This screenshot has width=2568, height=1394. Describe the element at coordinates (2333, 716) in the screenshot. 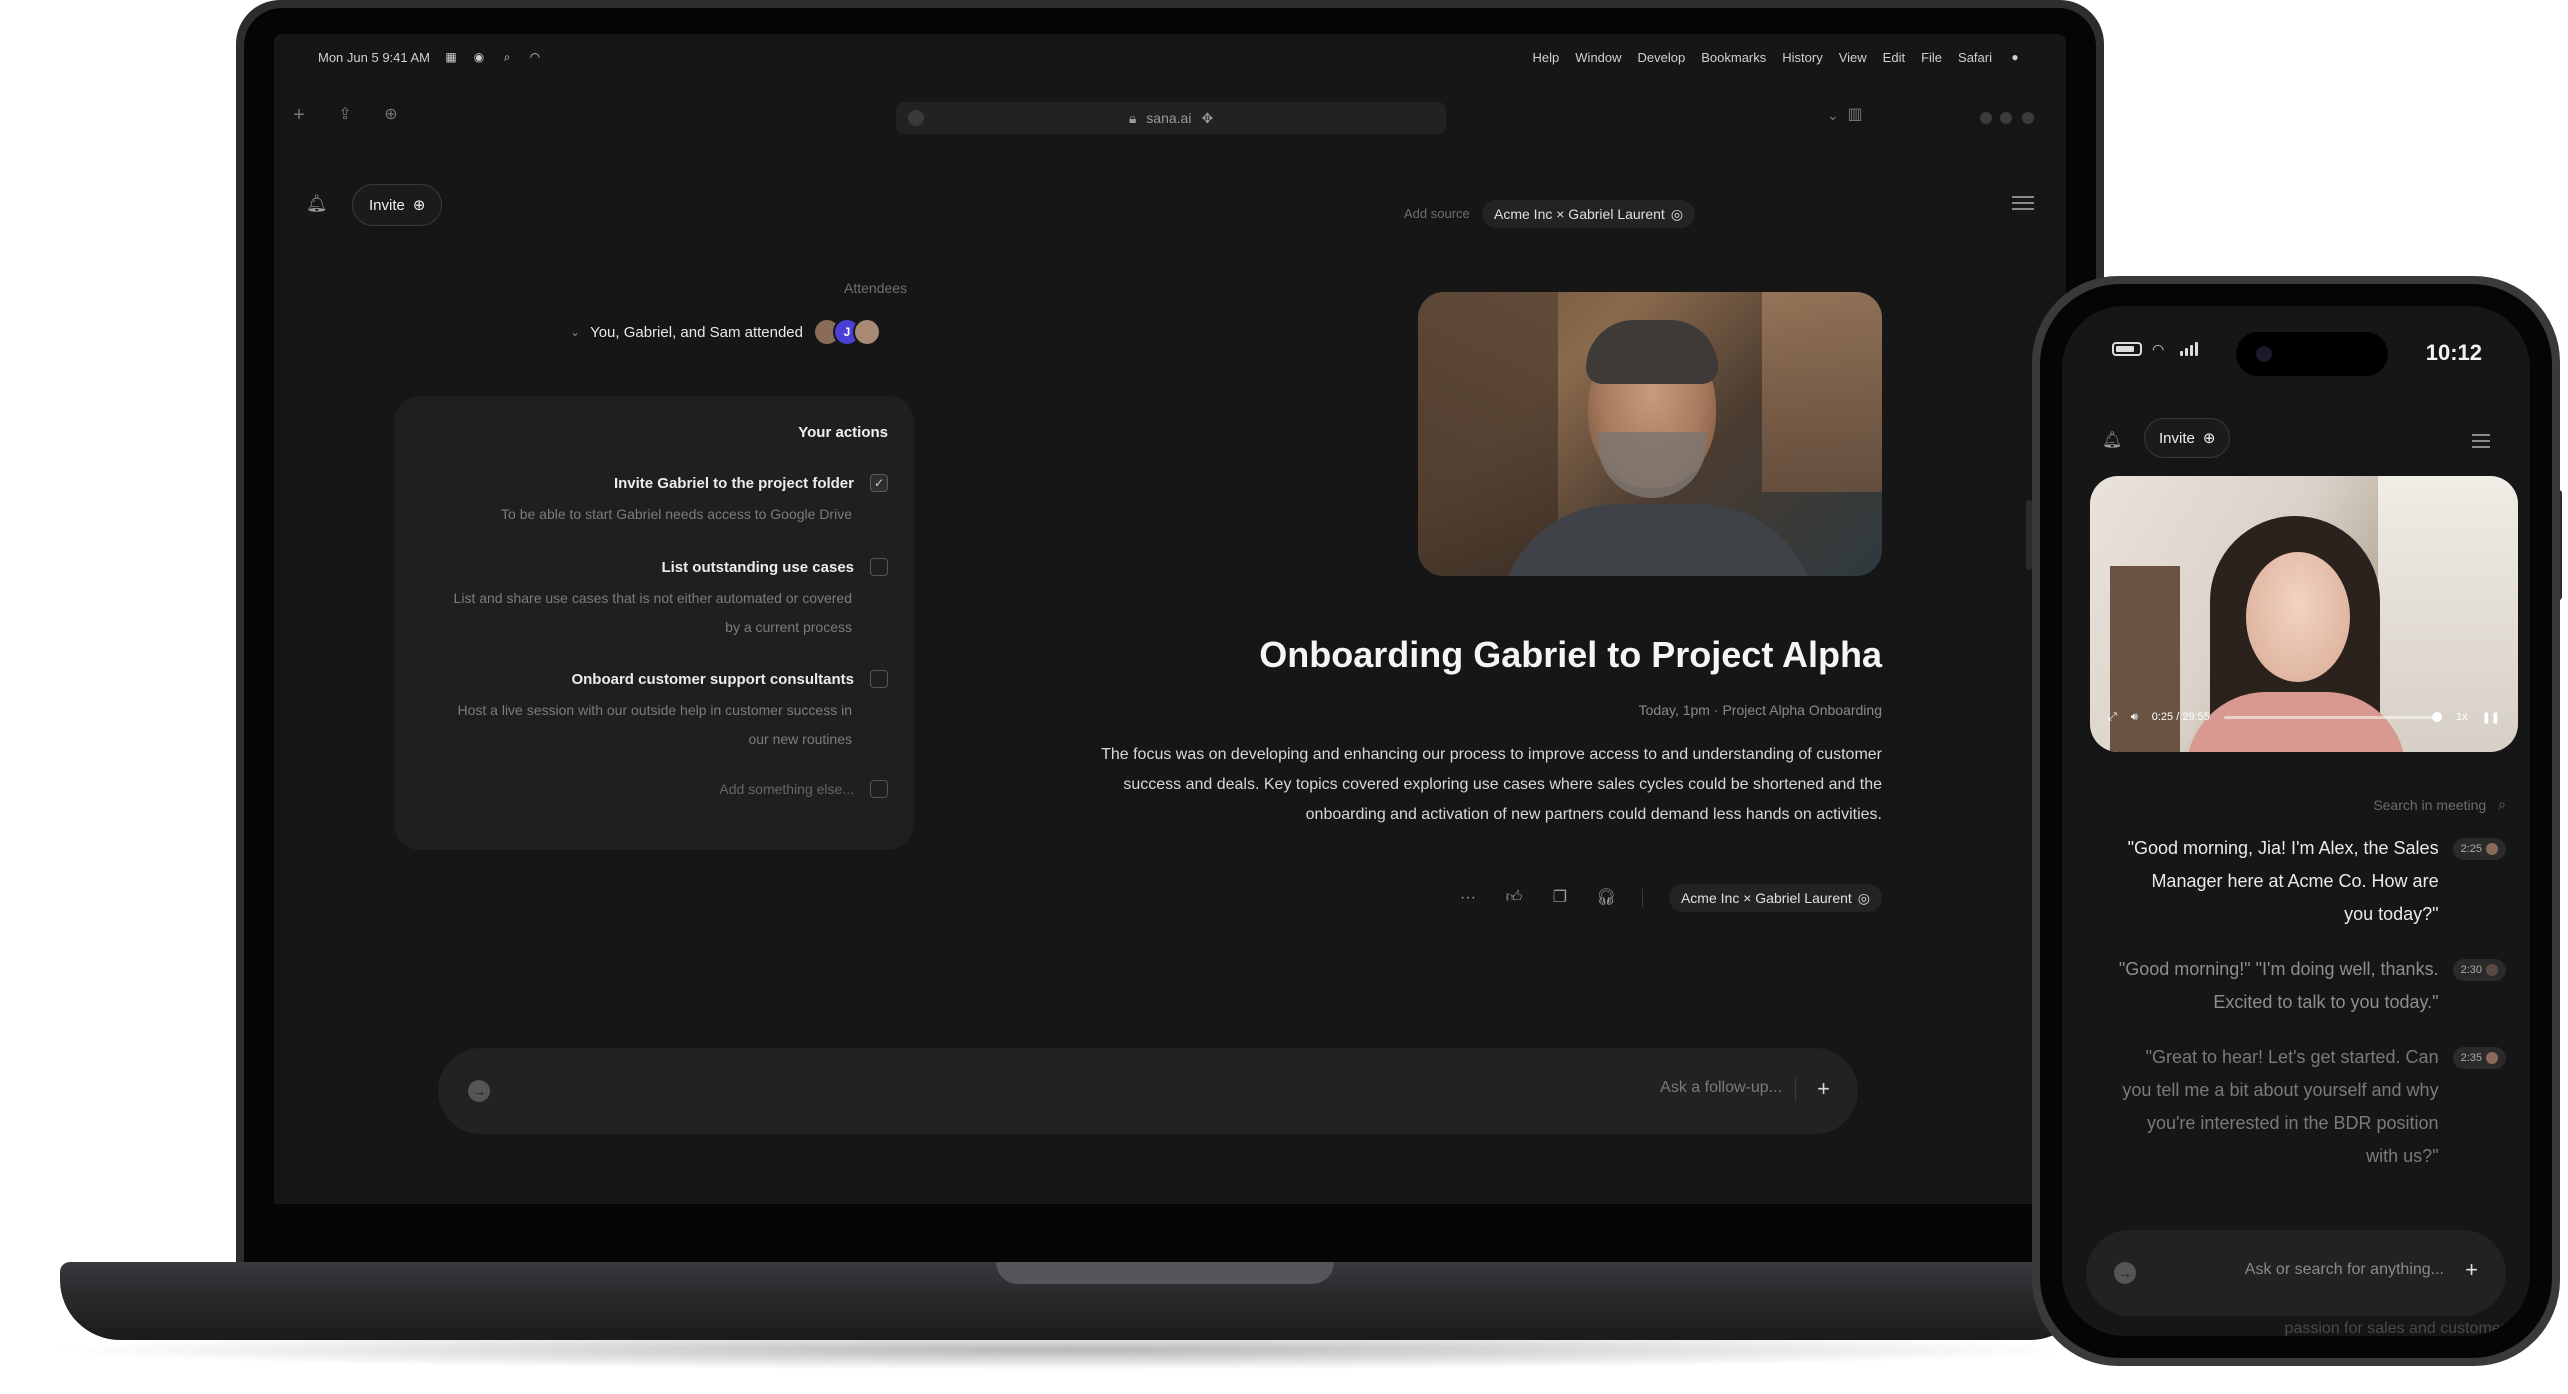

I see `video-scrubber` at that location.